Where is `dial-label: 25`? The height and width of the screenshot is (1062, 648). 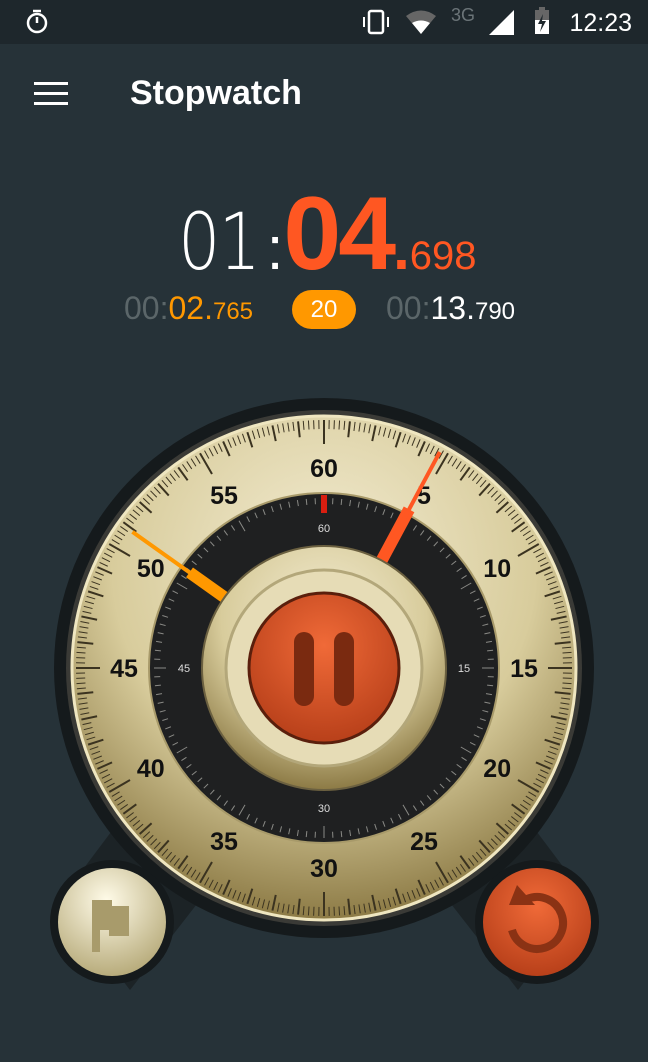 dial-label: 25 is located at coordinates (424, 842).